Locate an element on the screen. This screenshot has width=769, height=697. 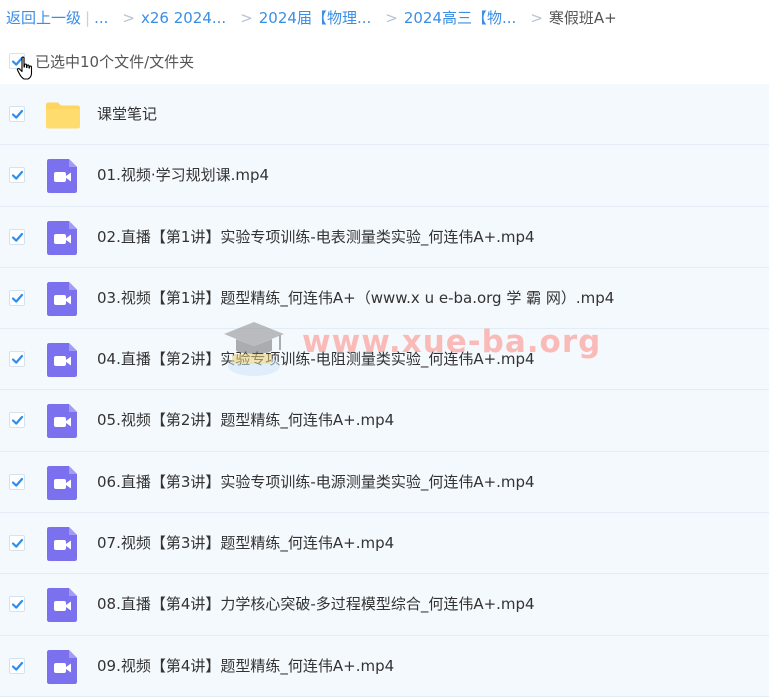
file-row: 04.直播【第2讲】实验专项训练-电阻测量类实验_何连伟A+.mp4 is located at coordinates (384, 360).